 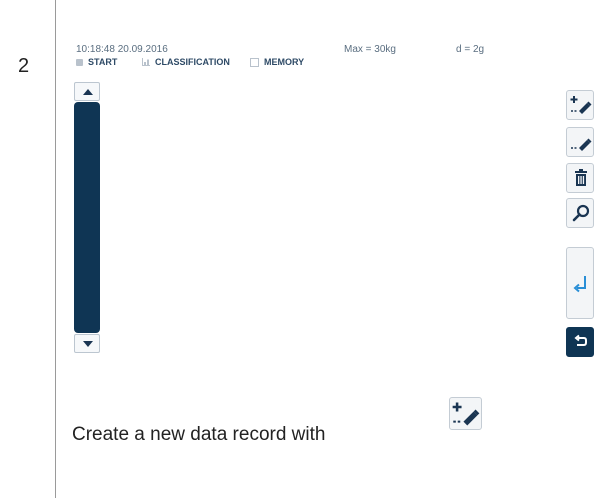 I want to click on delete-record-button, so click(x=580, y=178).